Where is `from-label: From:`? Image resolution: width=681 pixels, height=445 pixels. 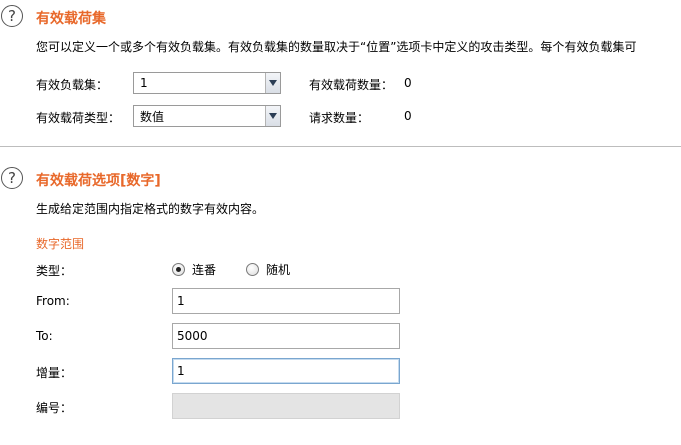
from-label: From: is located at coordinates (53, 301).